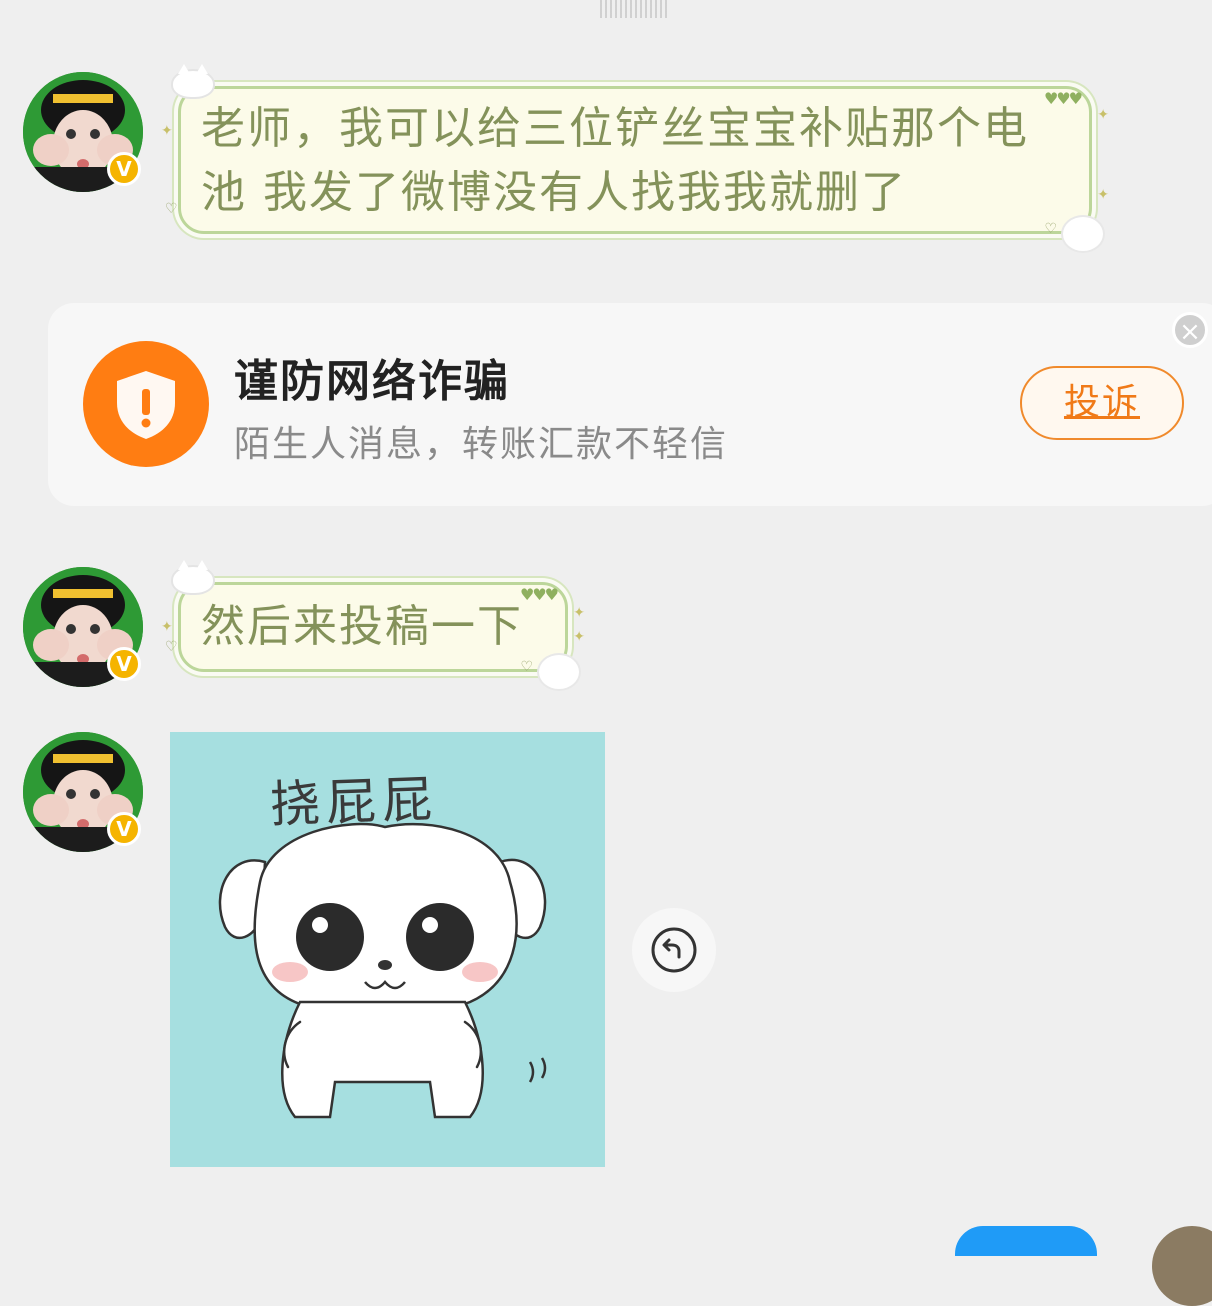 The height and width of the screenshot is (1306, 1212). I want to click on shield-icon, so click(146, 404).